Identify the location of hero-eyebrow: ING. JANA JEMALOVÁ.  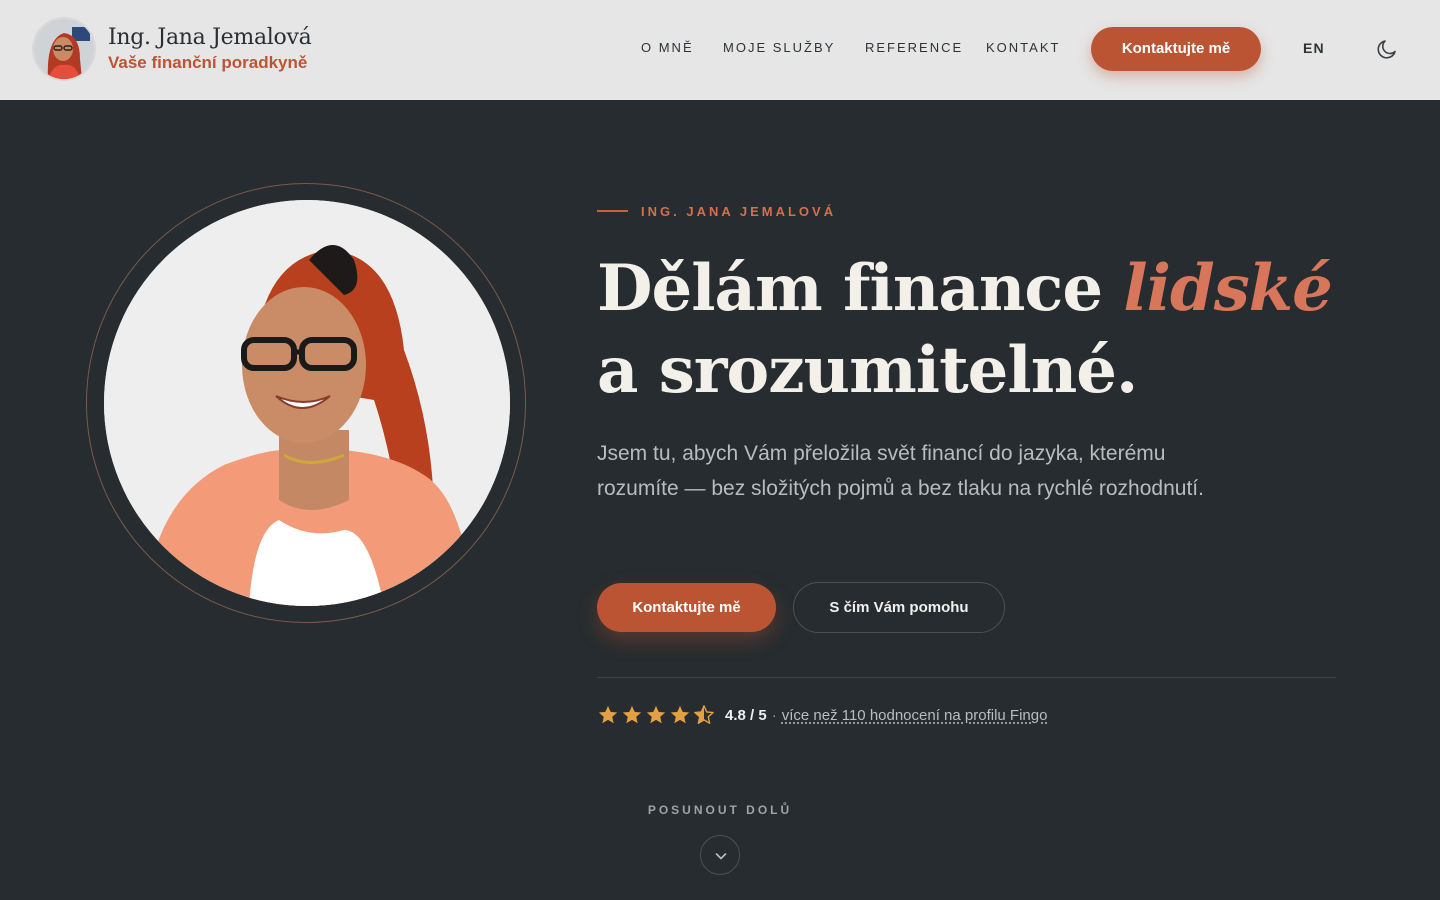
(739, 211).